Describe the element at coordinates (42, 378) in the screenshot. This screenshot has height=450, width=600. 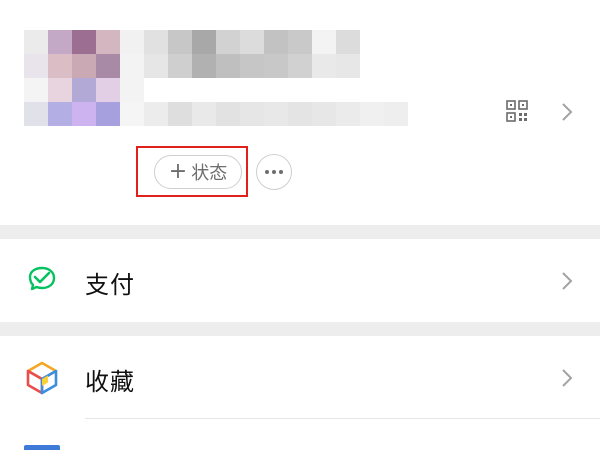
I see `favorites-cube-icon` at that location.